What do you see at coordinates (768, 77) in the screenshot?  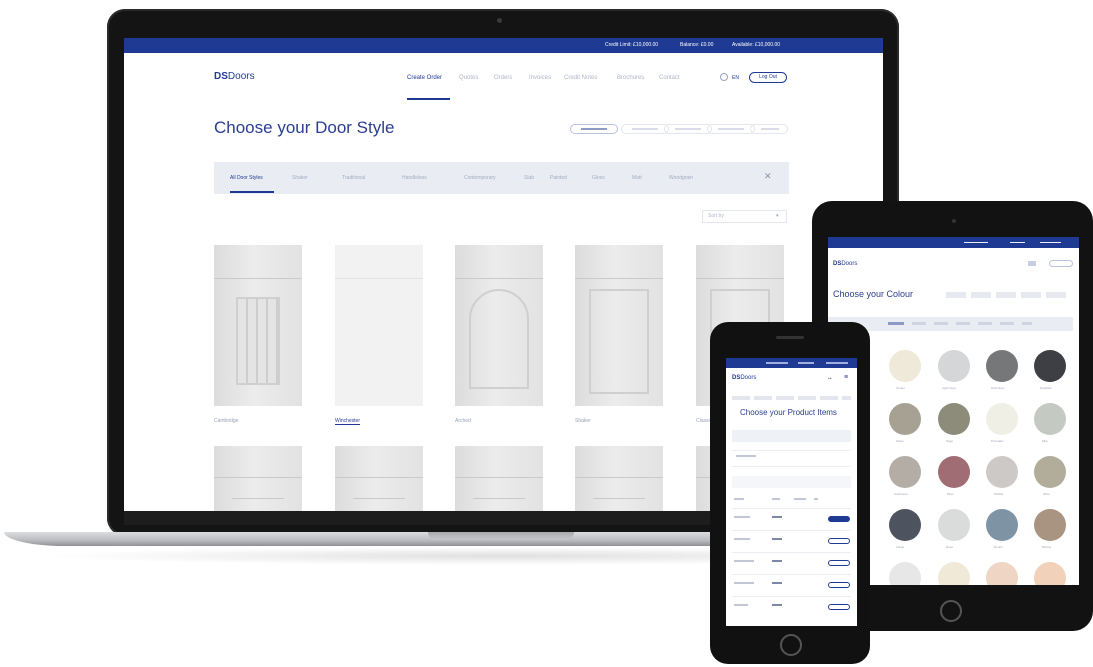 I see `logout-button: Log Out` at bounding box center [768, 77].